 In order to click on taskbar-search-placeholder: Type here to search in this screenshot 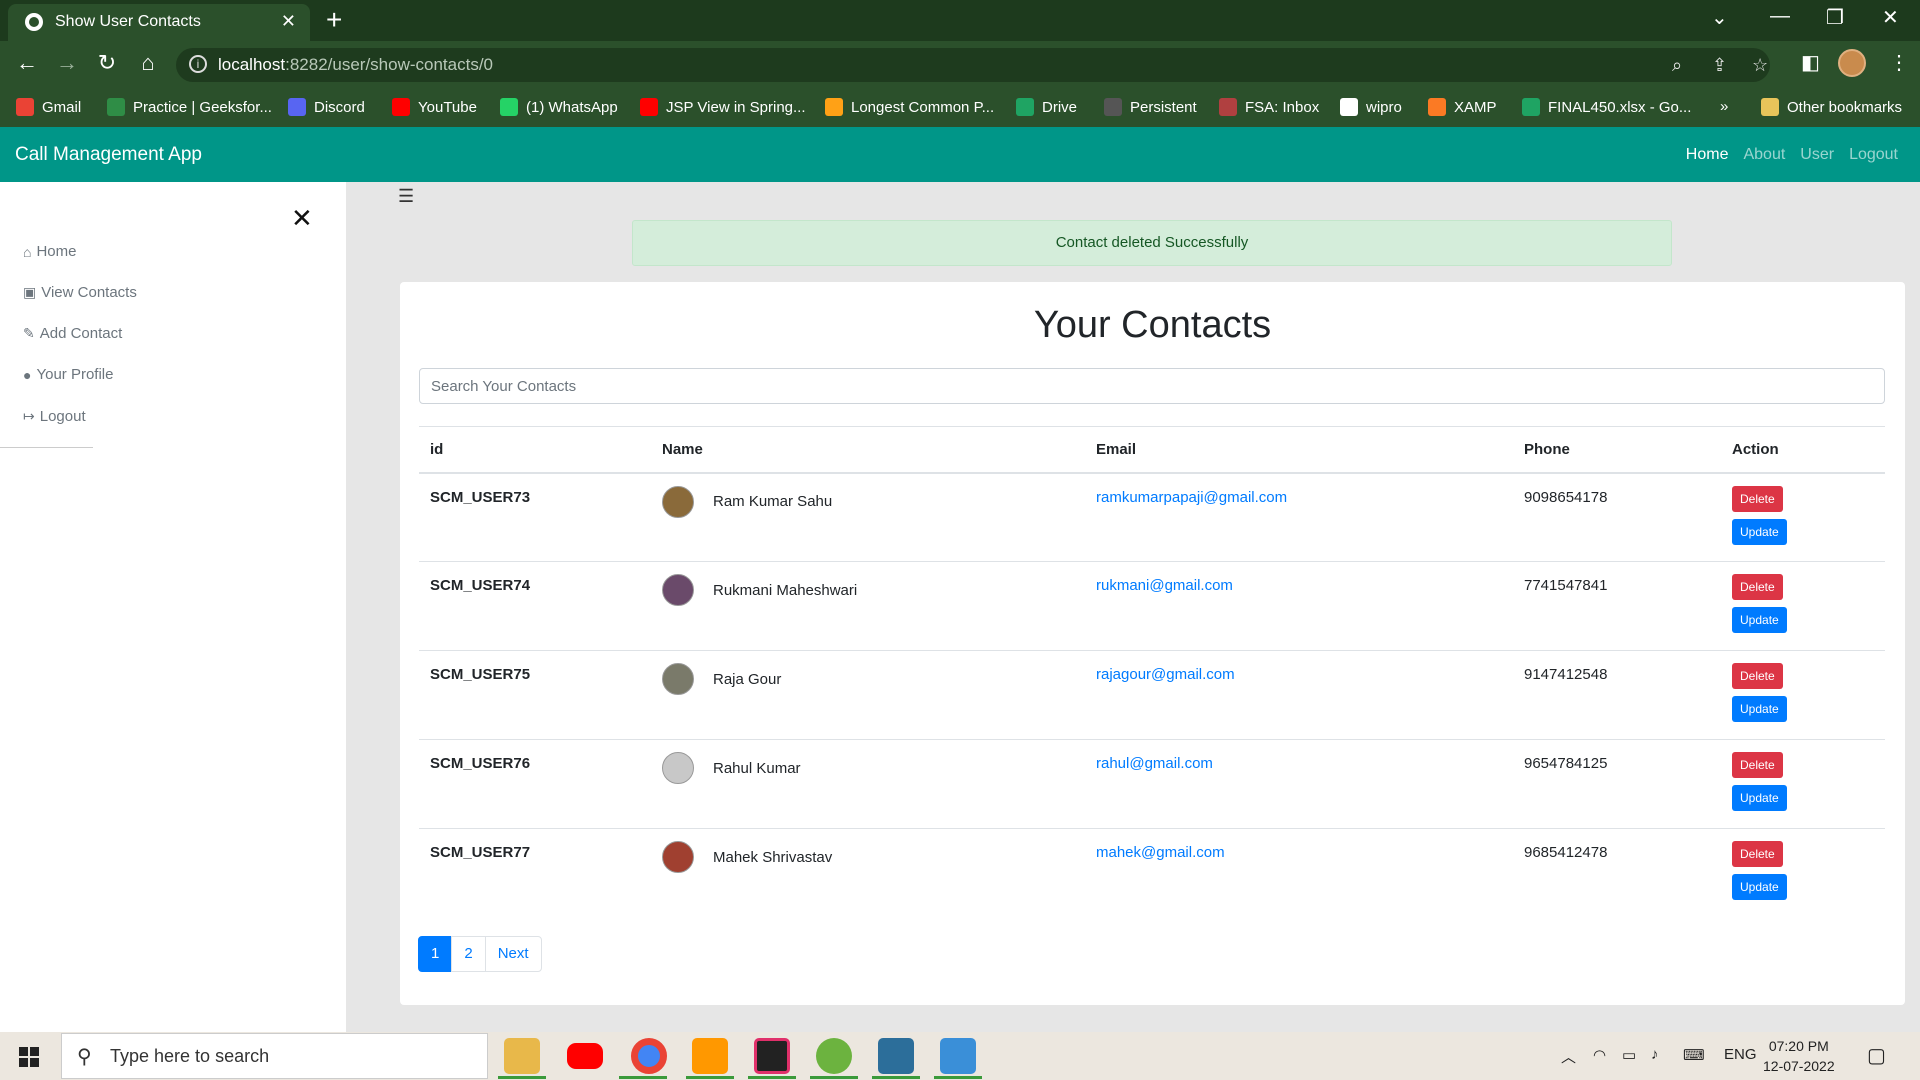, I will do `click(190, 1056)`.